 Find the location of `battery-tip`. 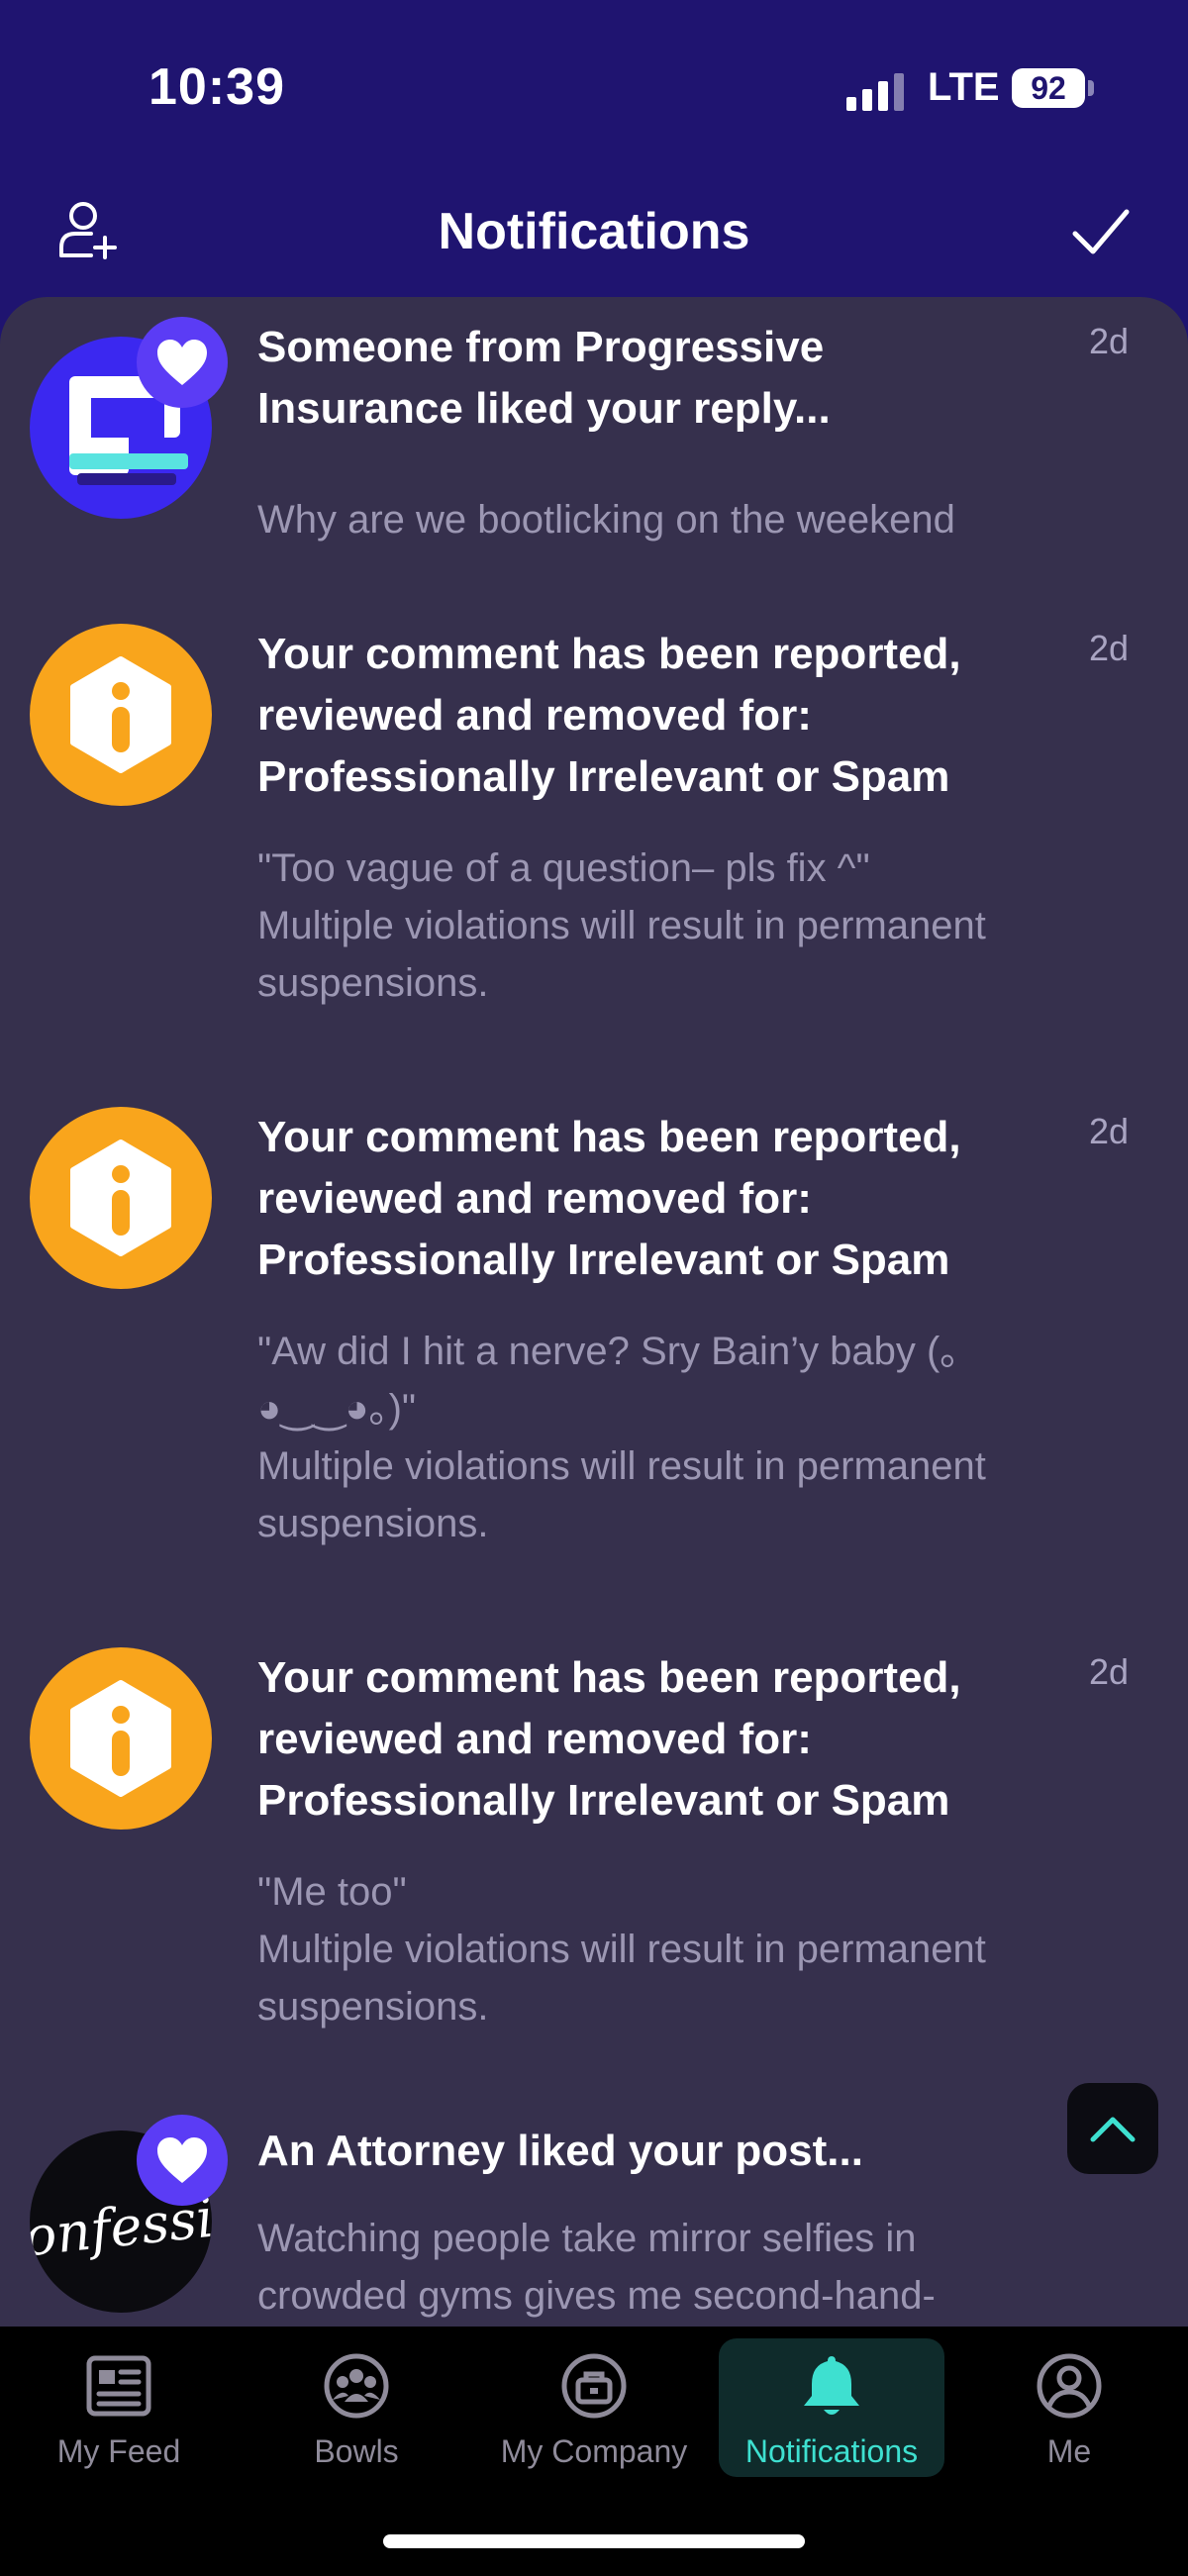

battery-tip is located at coordinates (1091, 88).